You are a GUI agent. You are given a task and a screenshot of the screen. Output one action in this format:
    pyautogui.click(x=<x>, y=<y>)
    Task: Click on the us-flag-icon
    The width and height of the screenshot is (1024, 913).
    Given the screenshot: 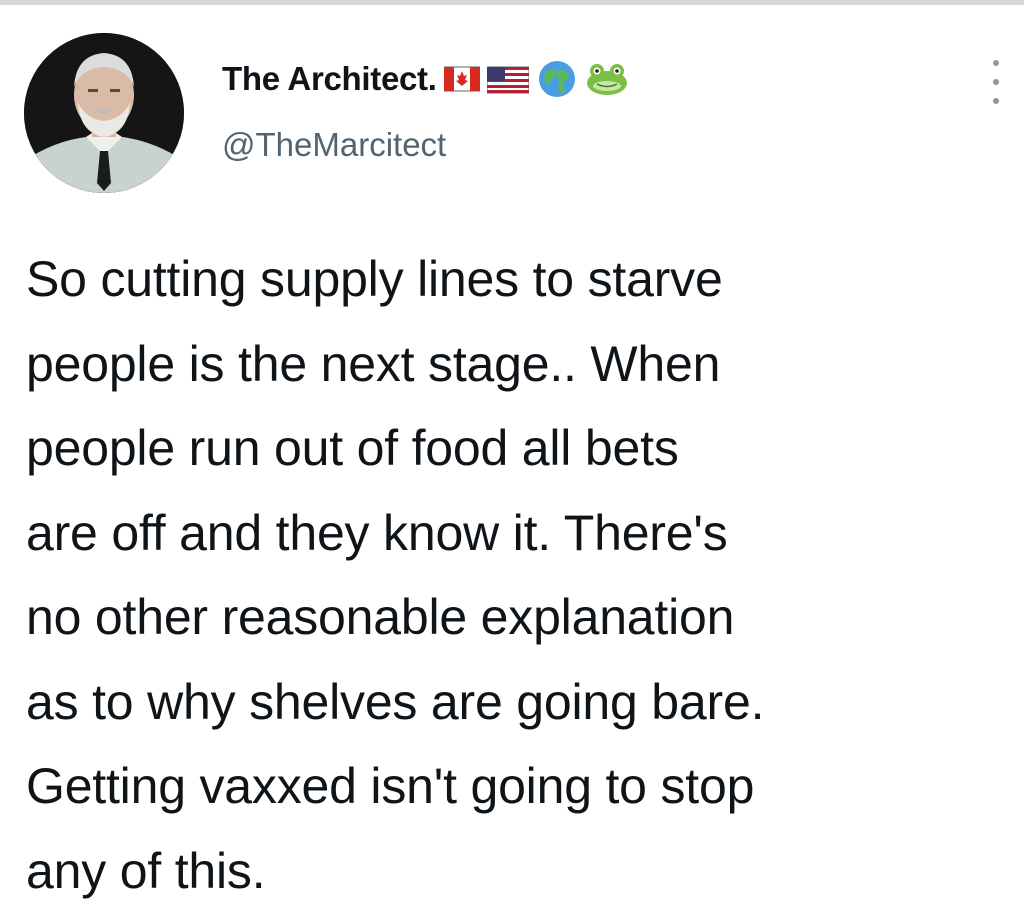 What is the action you would take?
    pyautogui.click(x=508, y=79)
    